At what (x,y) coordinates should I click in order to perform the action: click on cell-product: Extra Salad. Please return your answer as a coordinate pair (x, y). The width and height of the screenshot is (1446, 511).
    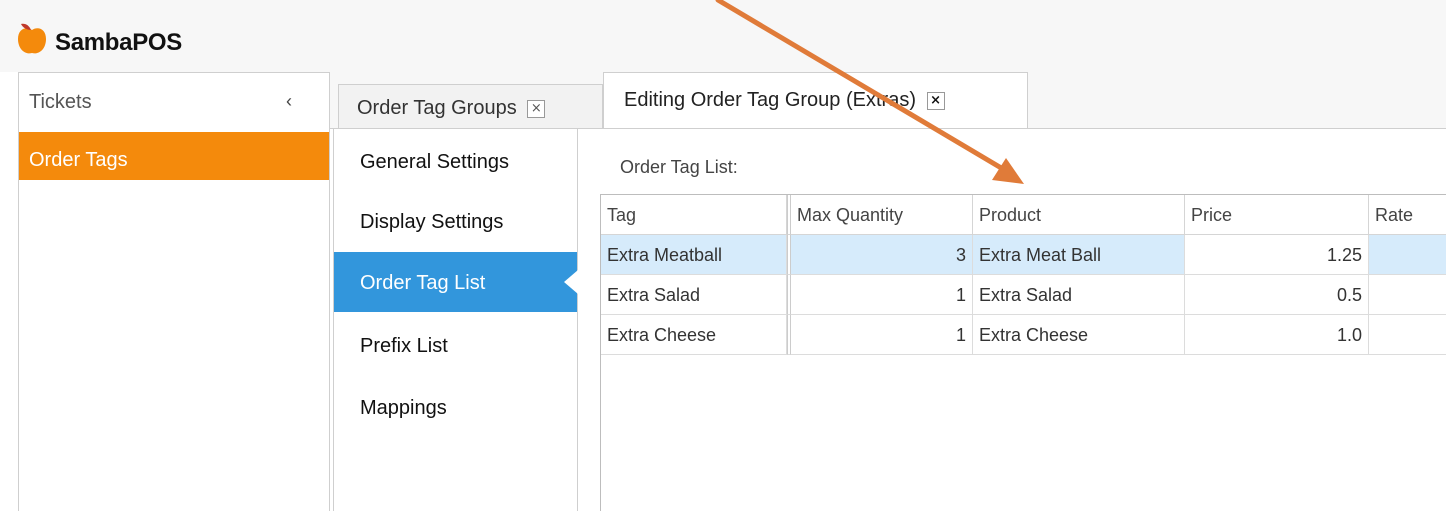
    Looking at the image, I should click on (1079, 295).